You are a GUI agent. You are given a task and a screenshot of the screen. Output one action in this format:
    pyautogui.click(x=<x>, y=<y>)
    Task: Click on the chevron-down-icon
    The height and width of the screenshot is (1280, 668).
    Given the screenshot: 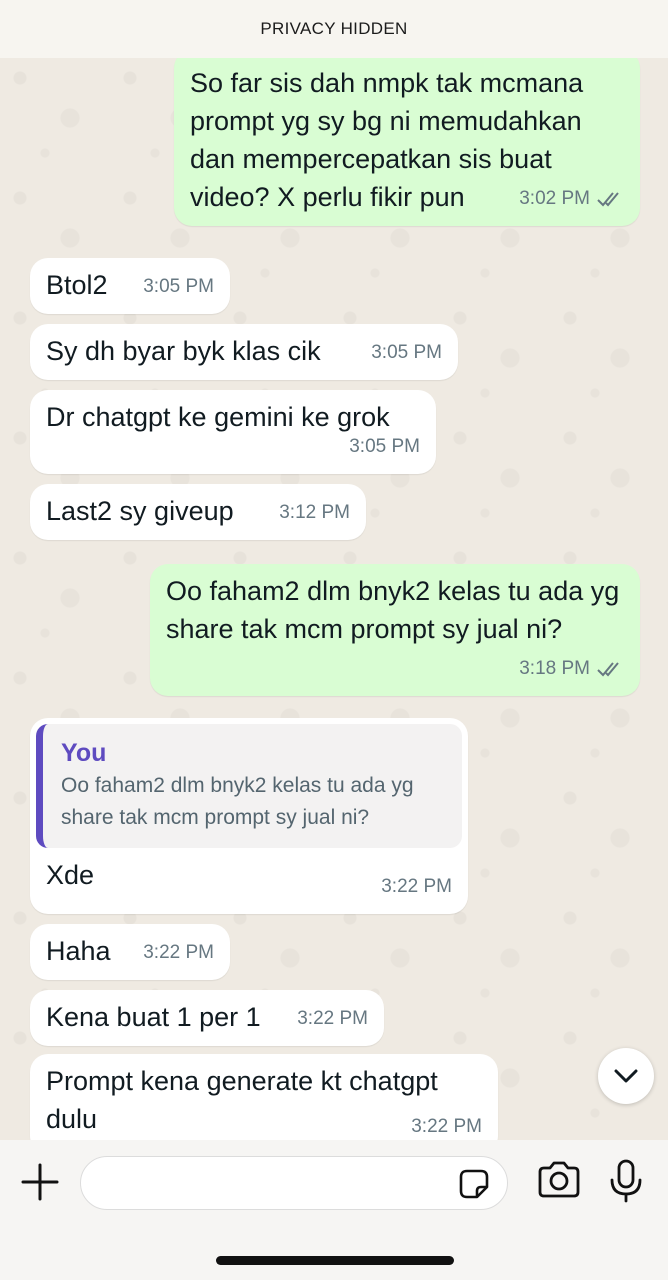 What is the action you would take?
    pyautogui.click(x=626, y=1076)
    